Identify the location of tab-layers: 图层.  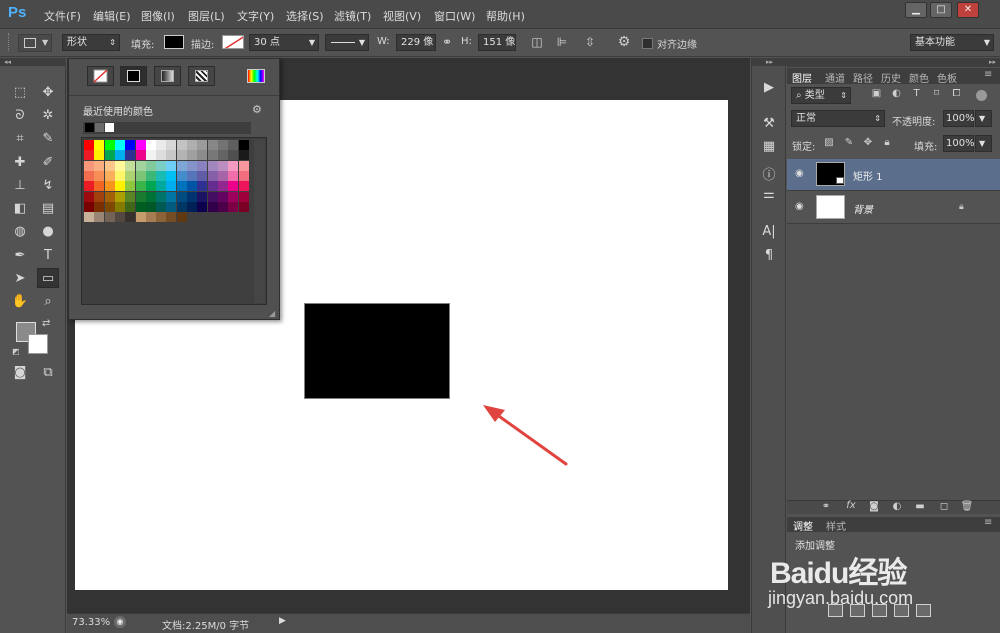
(802, 77).